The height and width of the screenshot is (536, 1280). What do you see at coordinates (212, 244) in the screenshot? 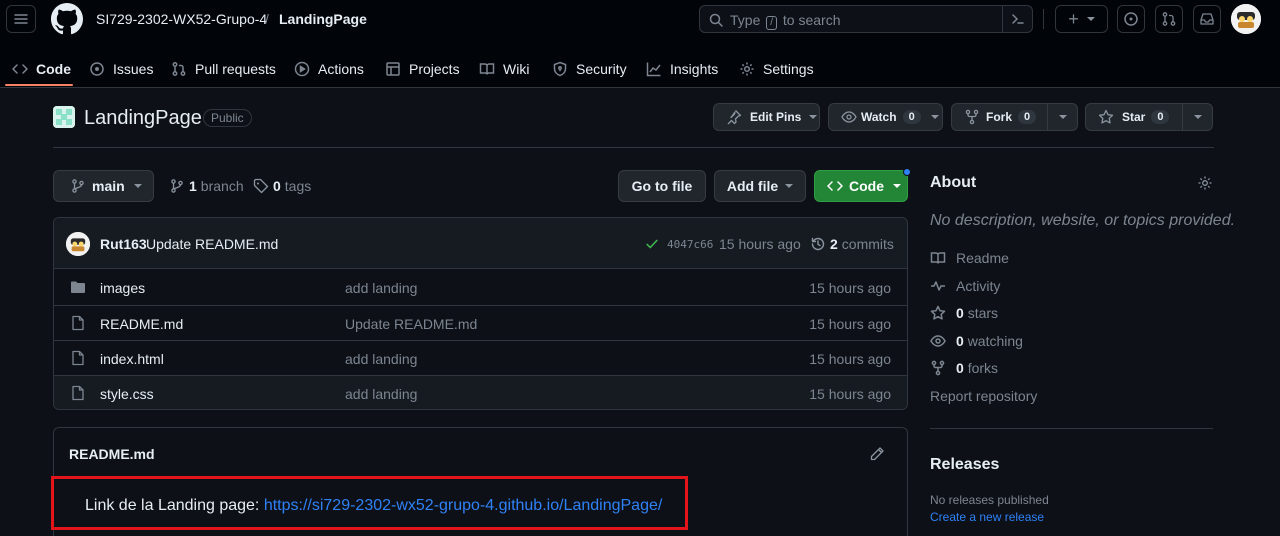
I see `commit-message: Update README.md` at bounding box center [212, 244].